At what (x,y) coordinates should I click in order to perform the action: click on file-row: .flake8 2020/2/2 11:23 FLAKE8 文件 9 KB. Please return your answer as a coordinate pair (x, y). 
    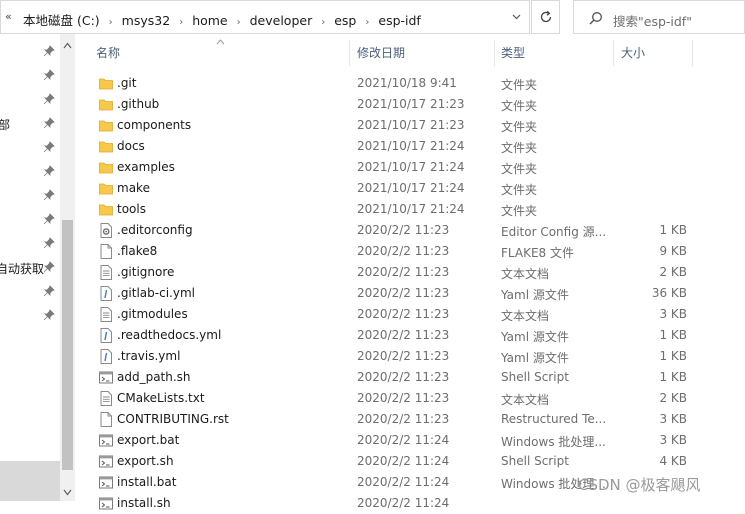
    Looking at the image, I should click on (416, 251).